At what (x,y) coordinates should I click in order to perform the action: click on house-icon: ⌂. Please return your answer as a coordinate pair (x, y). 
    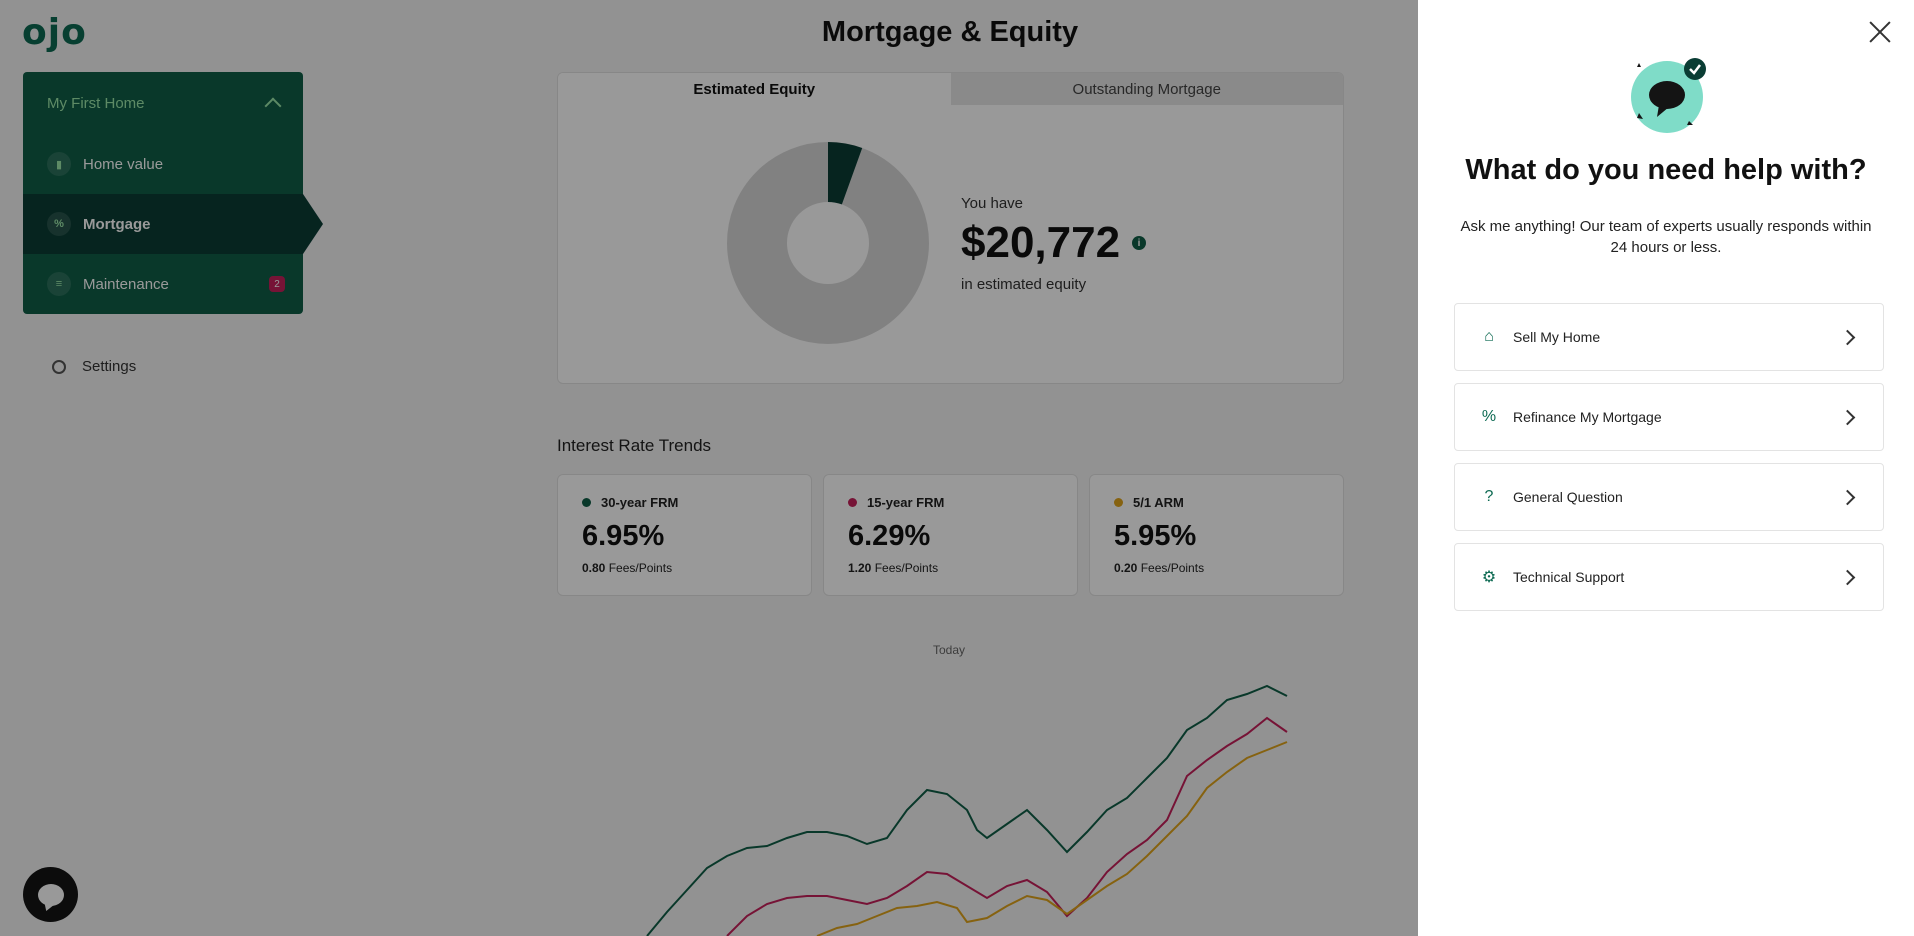
    Looking at the image, I should click on (1489, 336).